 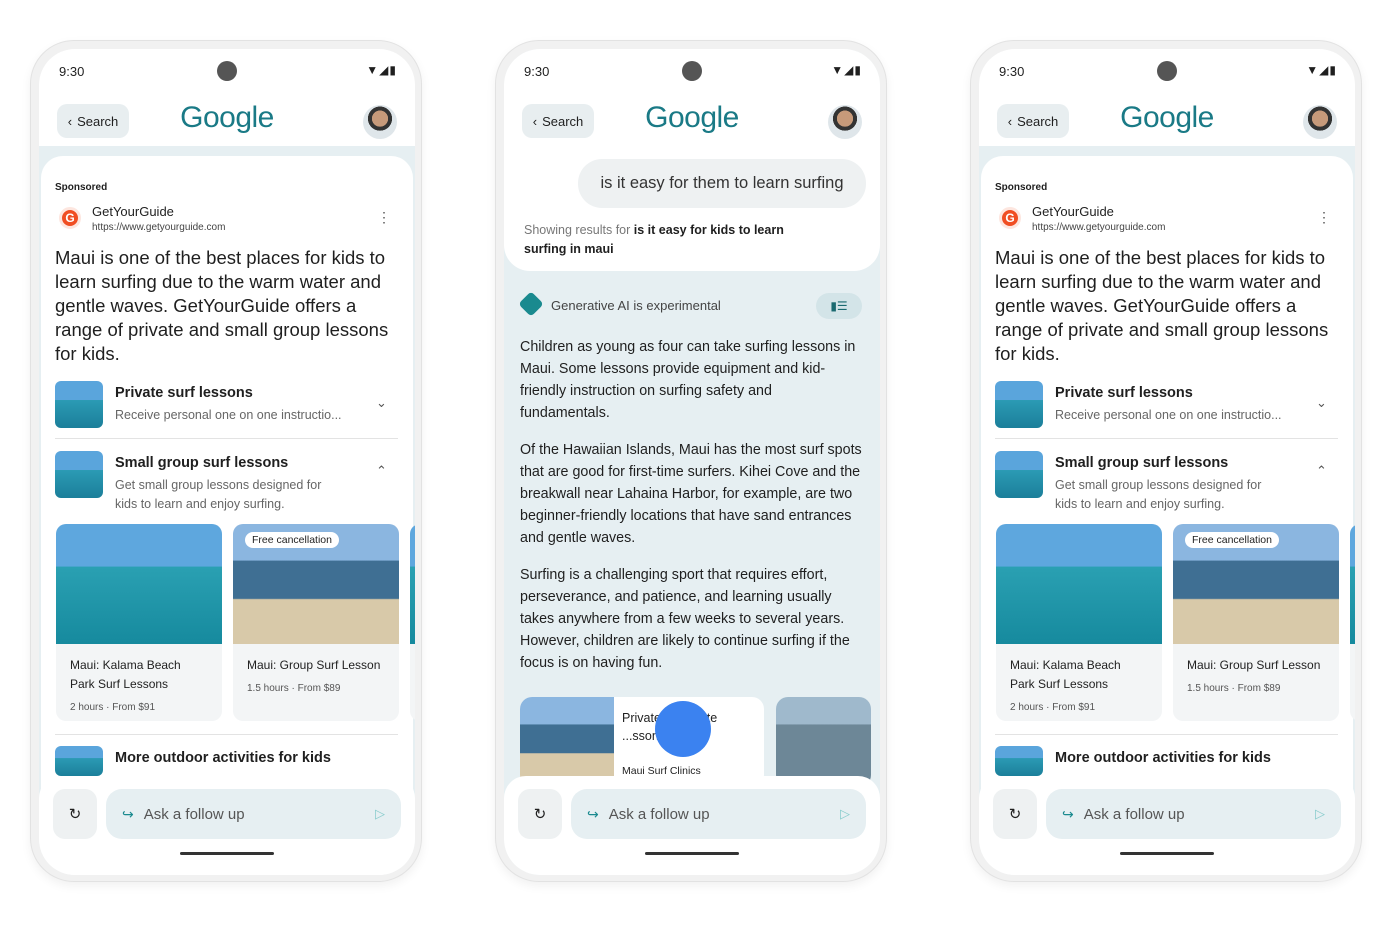 What do you see at coordinates (823, 742) in the screenshot?
I see `source-card-peek` at bounding box center [823, 742].